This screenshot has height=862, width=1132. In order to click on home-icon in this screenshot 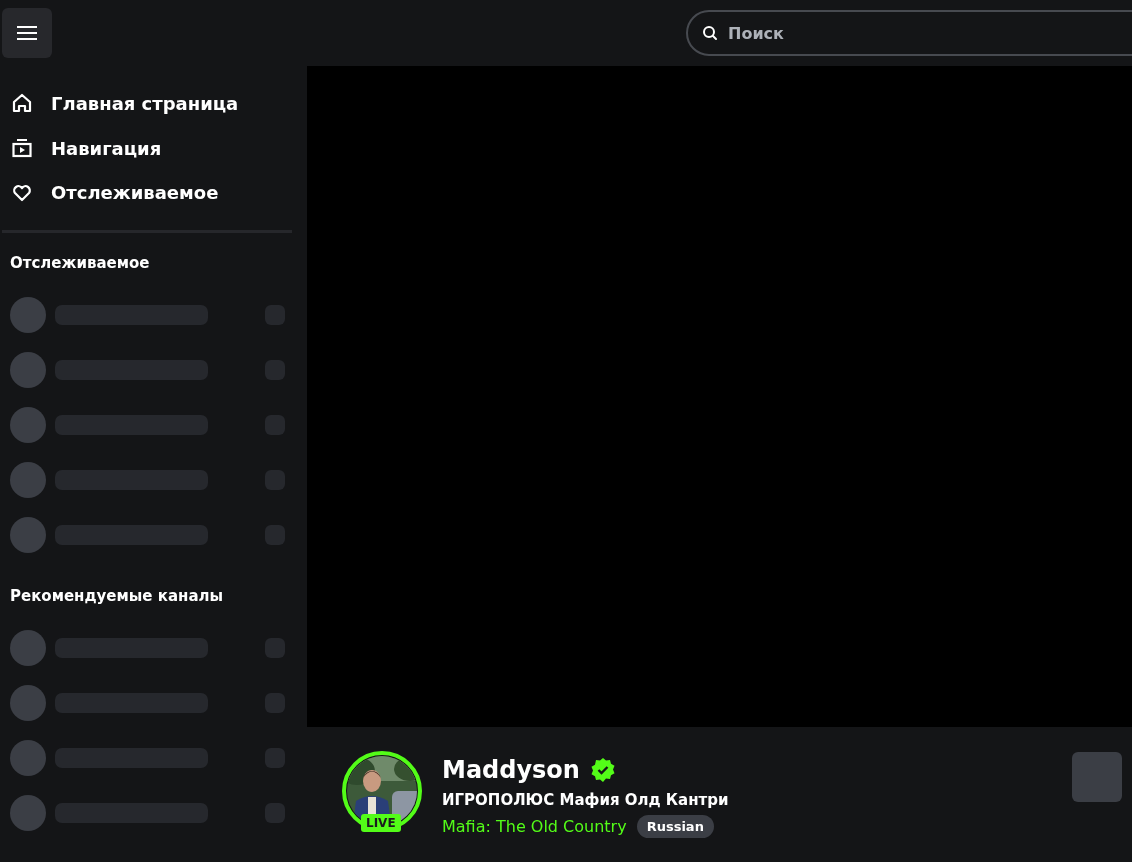, I will do `click(22, 103)`.